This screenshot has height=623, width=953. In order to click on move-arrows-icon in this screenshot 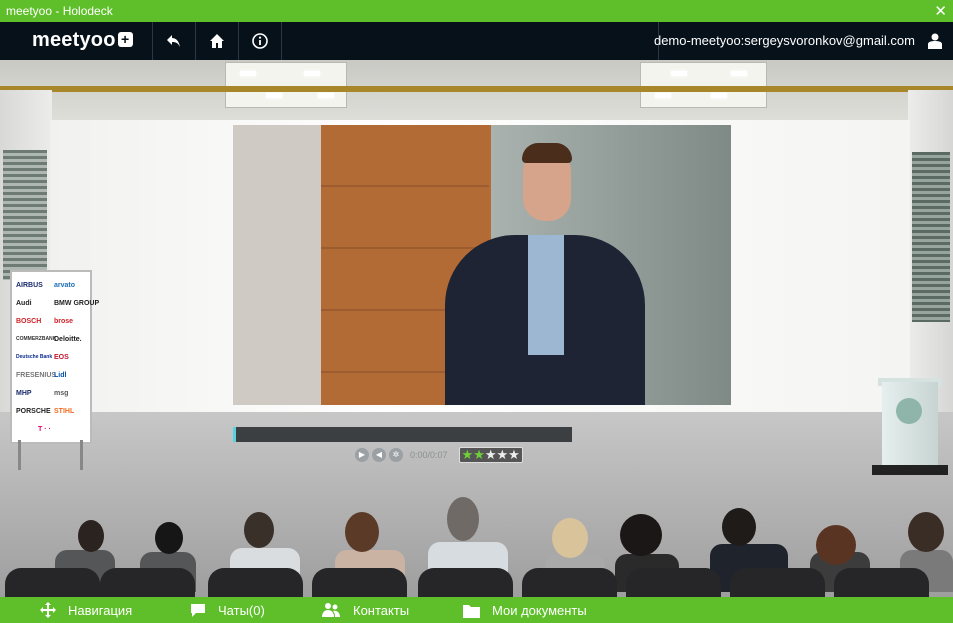, I will do `click(48, 610)`.